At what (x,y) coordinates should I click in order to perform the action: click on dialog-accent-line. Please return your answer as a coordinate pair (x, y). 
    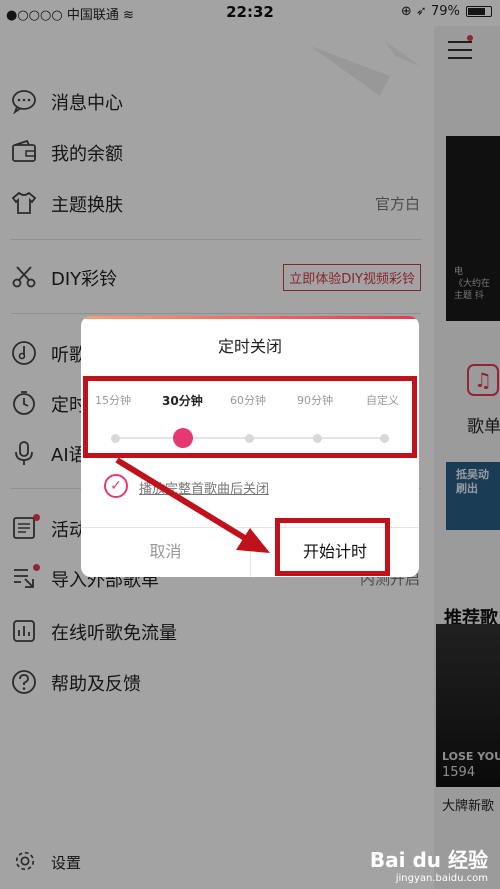
    Looking at the image, I should click on (250, 317).